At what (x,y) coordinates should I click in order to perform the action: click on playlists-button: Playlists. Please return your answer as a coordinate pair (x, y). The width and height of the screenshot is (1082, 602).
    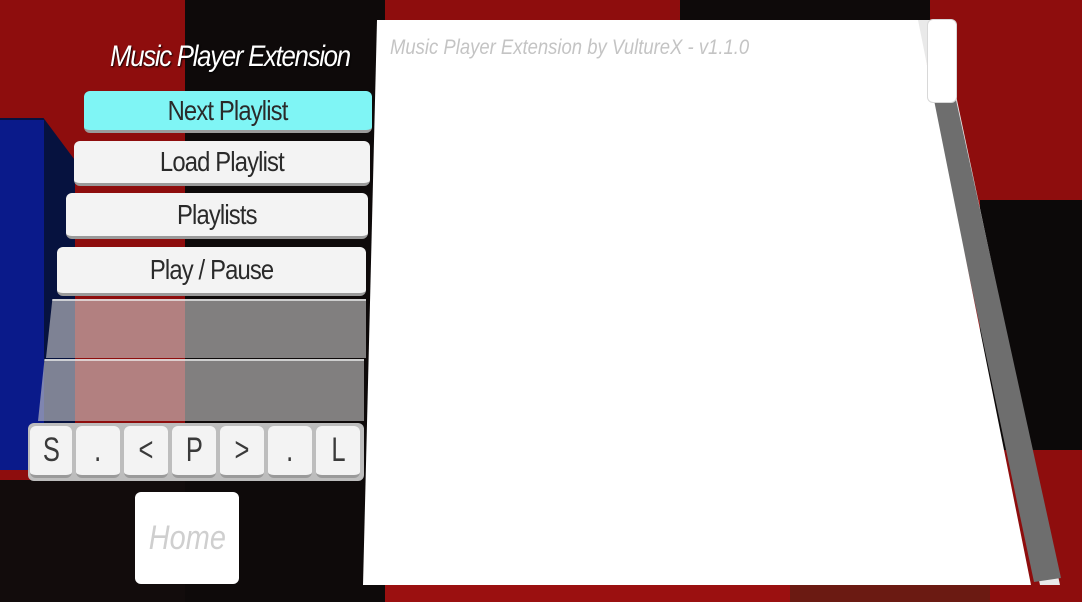
    Looking at the image, I should click on (217, 216).